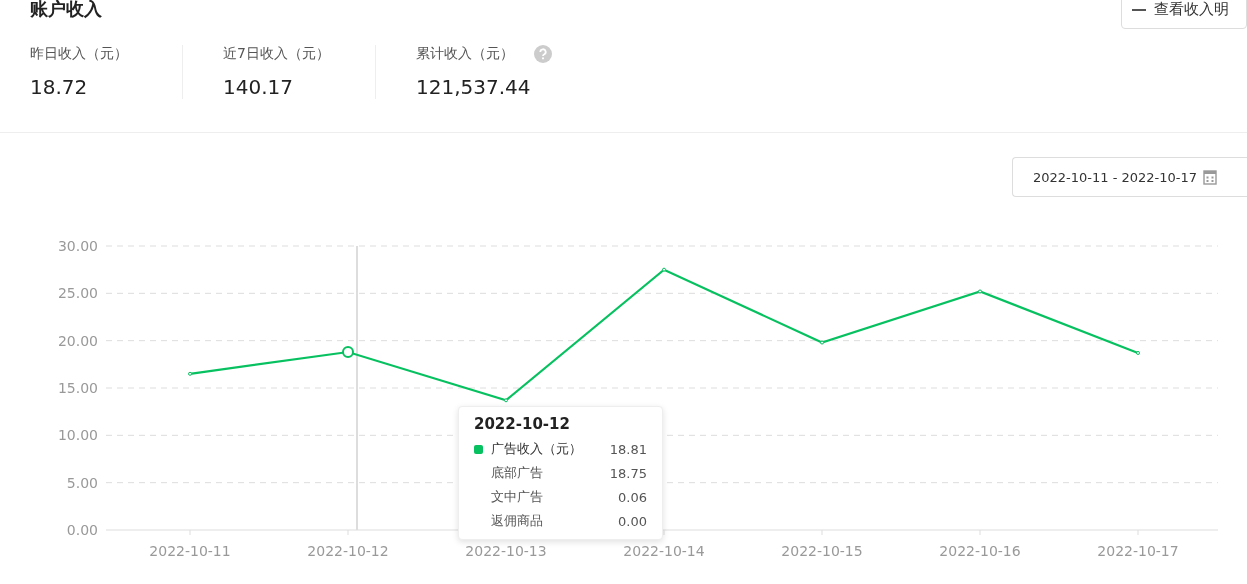  Describe the element at coordinates (664, 551) in the screenshot. I see `axis-label: 2022-10-14` at that location.